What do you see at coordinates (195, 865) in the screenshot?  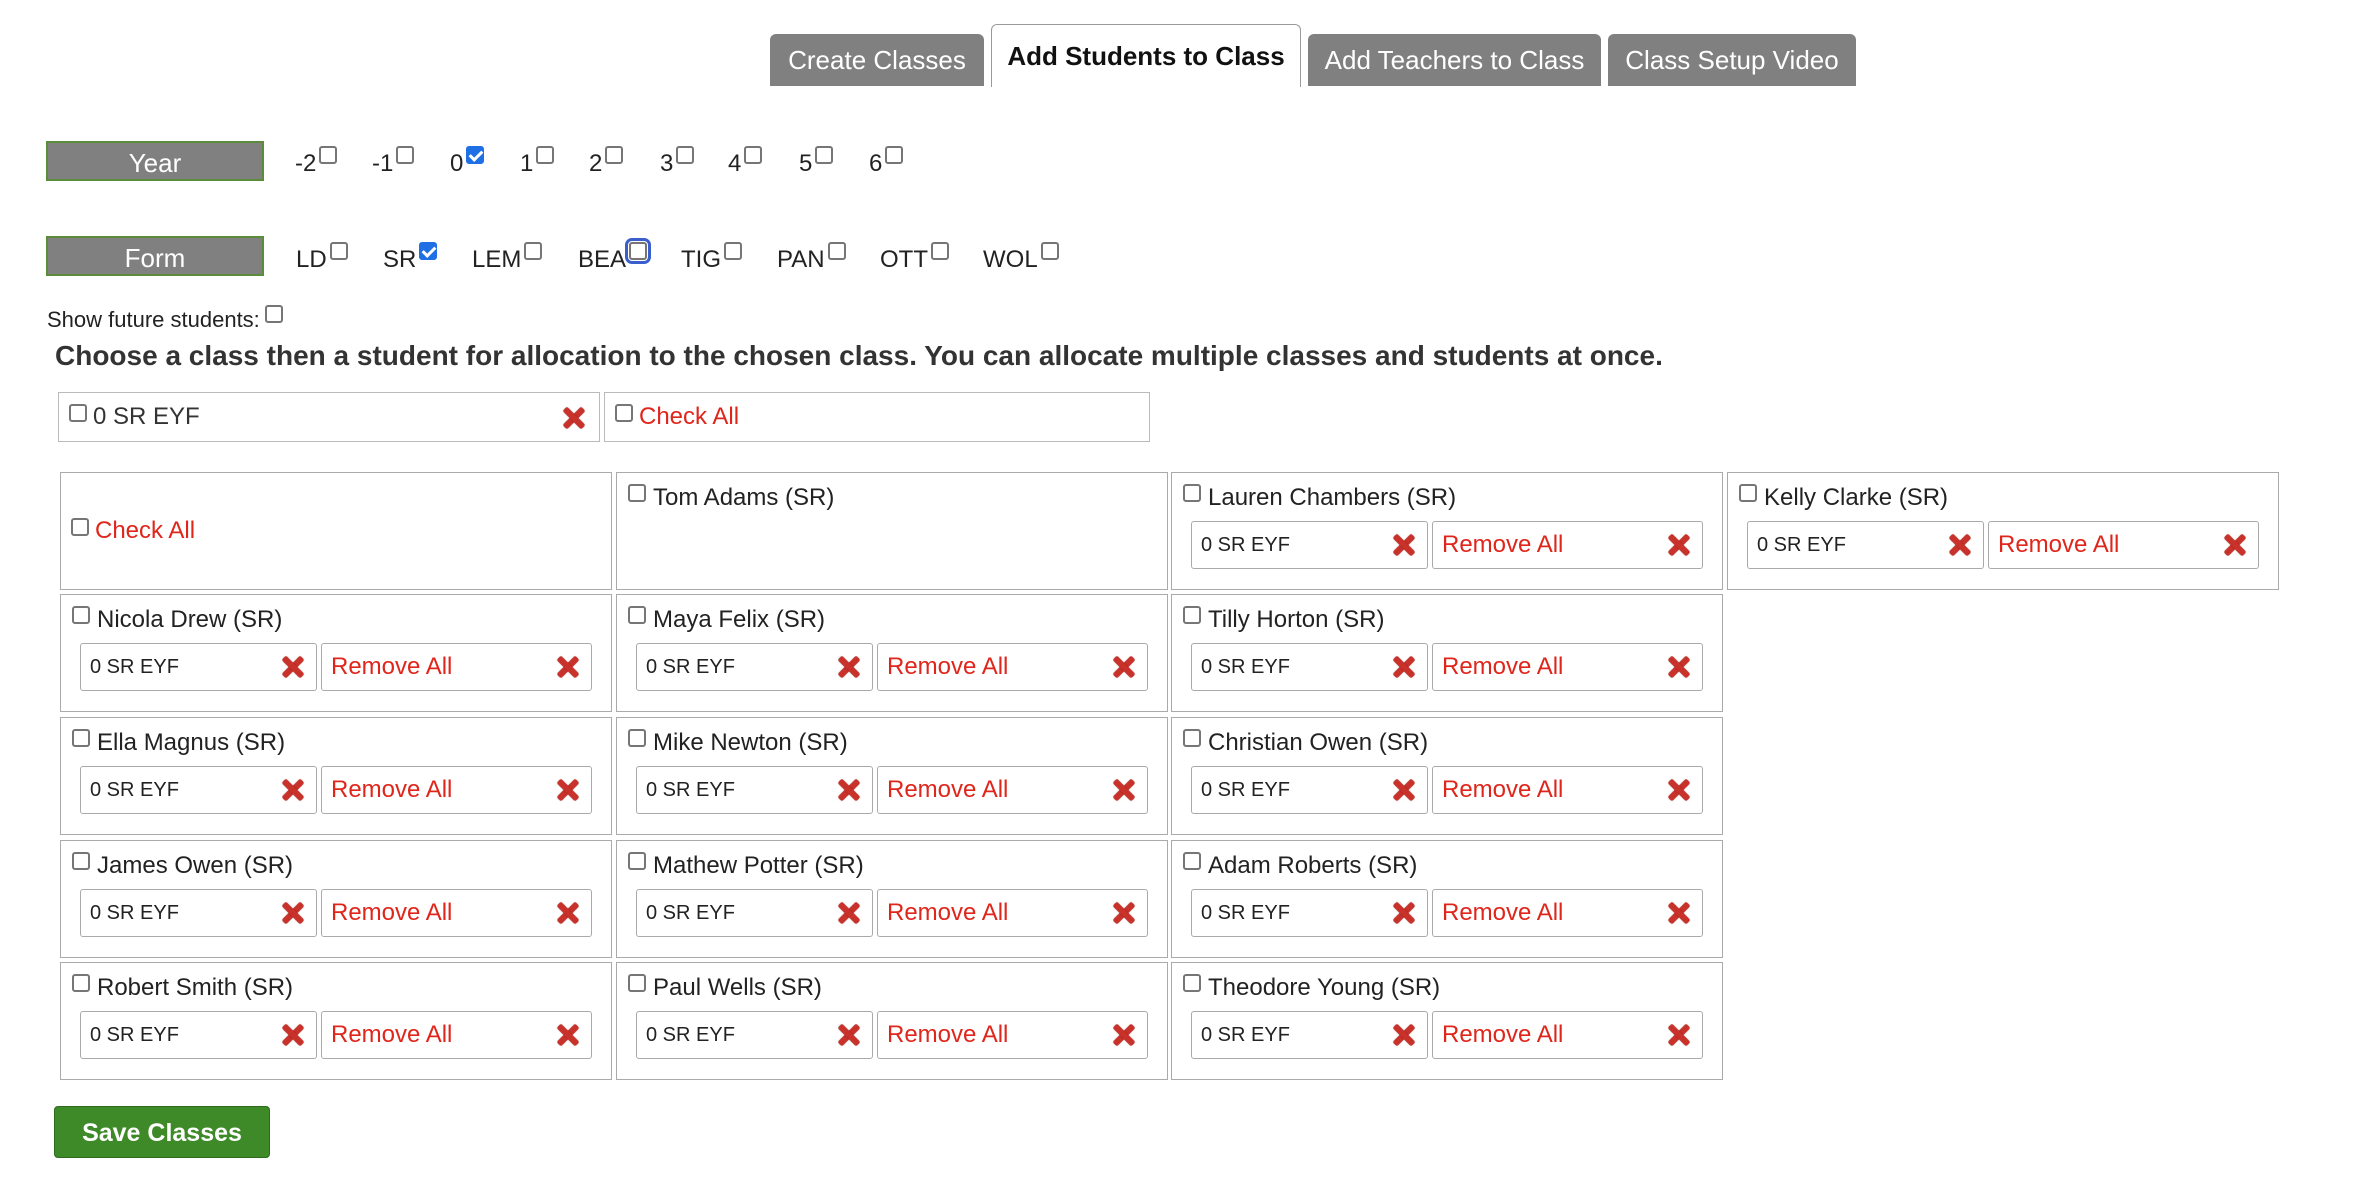 I see `student-name: James Owen (SR)` at bounding box center [195, 865].